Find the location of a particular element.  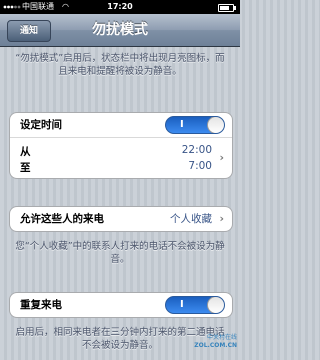

scheduled-label: 设定时间 is located at coordinates (41, 125).